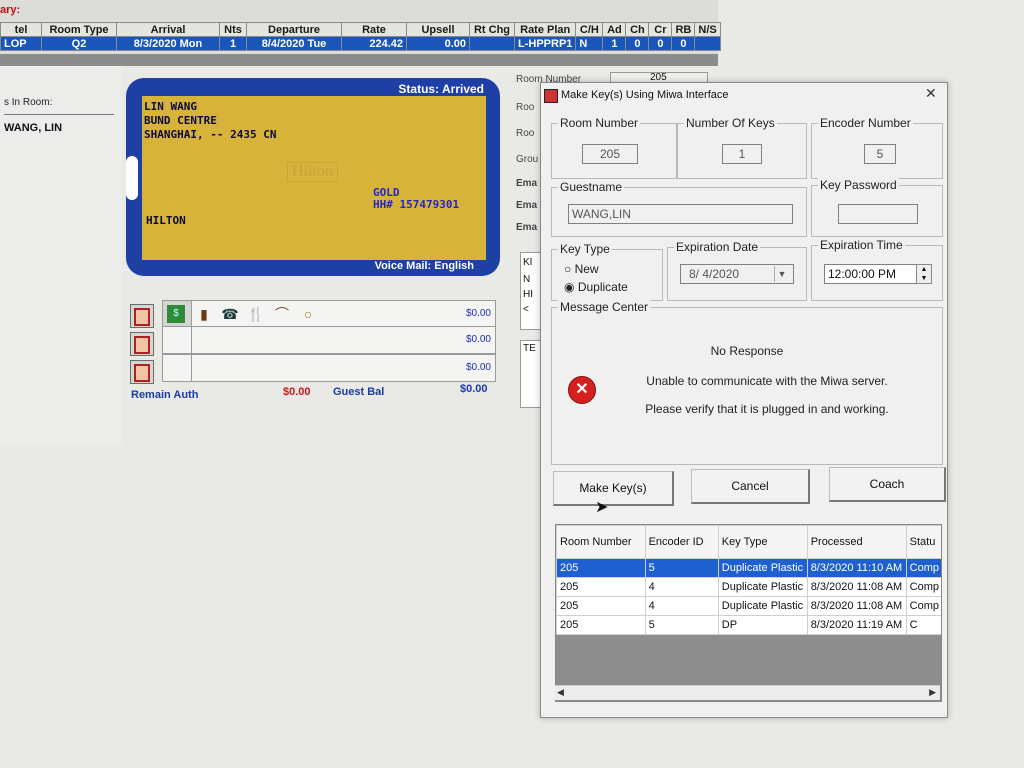 This screenshot has height=768, width=1024. What do you see at coordinates (931, 93) in the screenshot?
I see `close-icon: ✕` at bounding box center [931, 93].